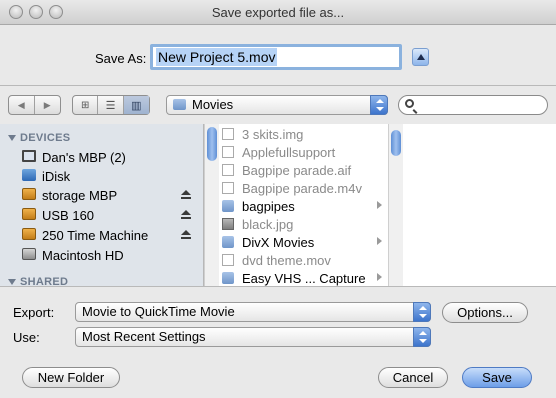 The width and height of the screenshot is (556, 398). Describe the element at coordinates (395, 205) in the screenshot. I see `file-column-scrollbar` at that location.